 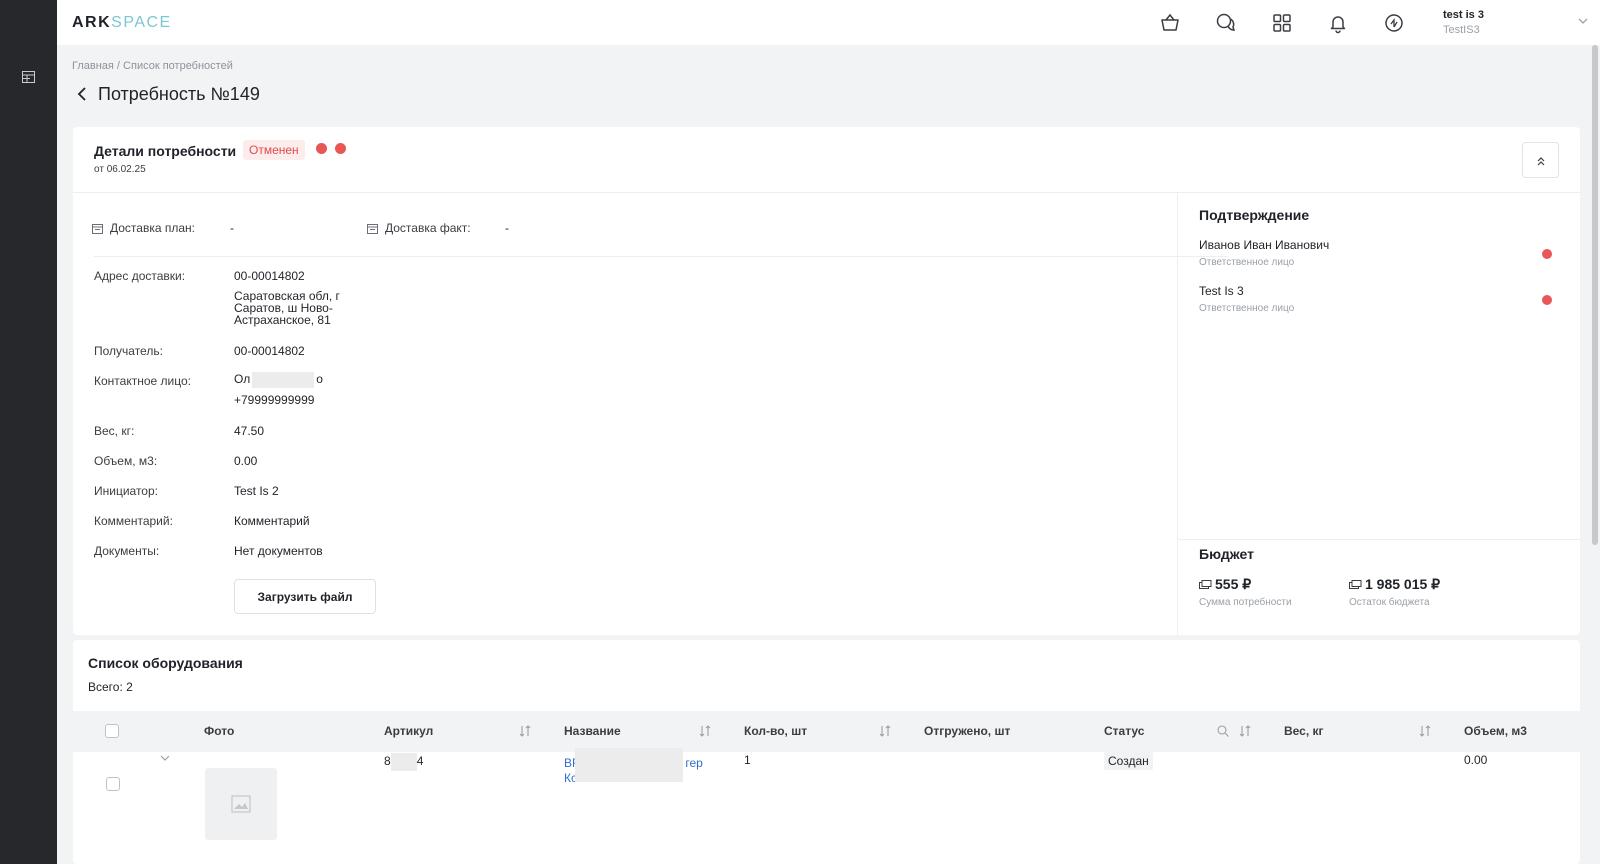 What do you see at coordinates (1225, 584) in the screenshot?
I see `need-sum: 555 ₽` at bounding box center [1225, 584].